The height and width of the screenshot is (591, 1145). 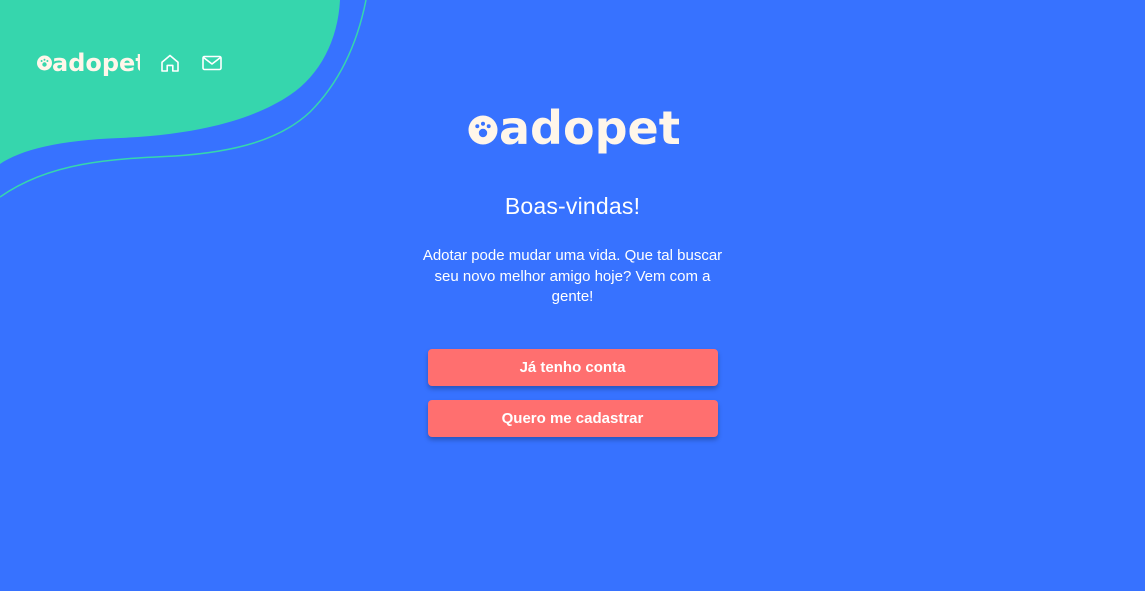 I want to click on top-navbar: adopet, so click(x=130, y=63).